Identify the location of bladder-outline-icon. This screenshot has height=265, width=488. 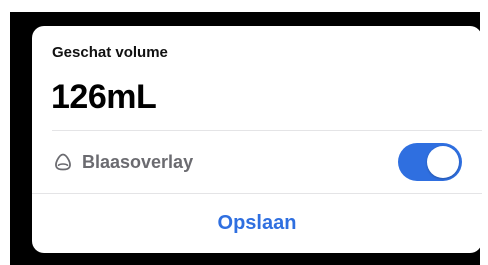
(63, 162).